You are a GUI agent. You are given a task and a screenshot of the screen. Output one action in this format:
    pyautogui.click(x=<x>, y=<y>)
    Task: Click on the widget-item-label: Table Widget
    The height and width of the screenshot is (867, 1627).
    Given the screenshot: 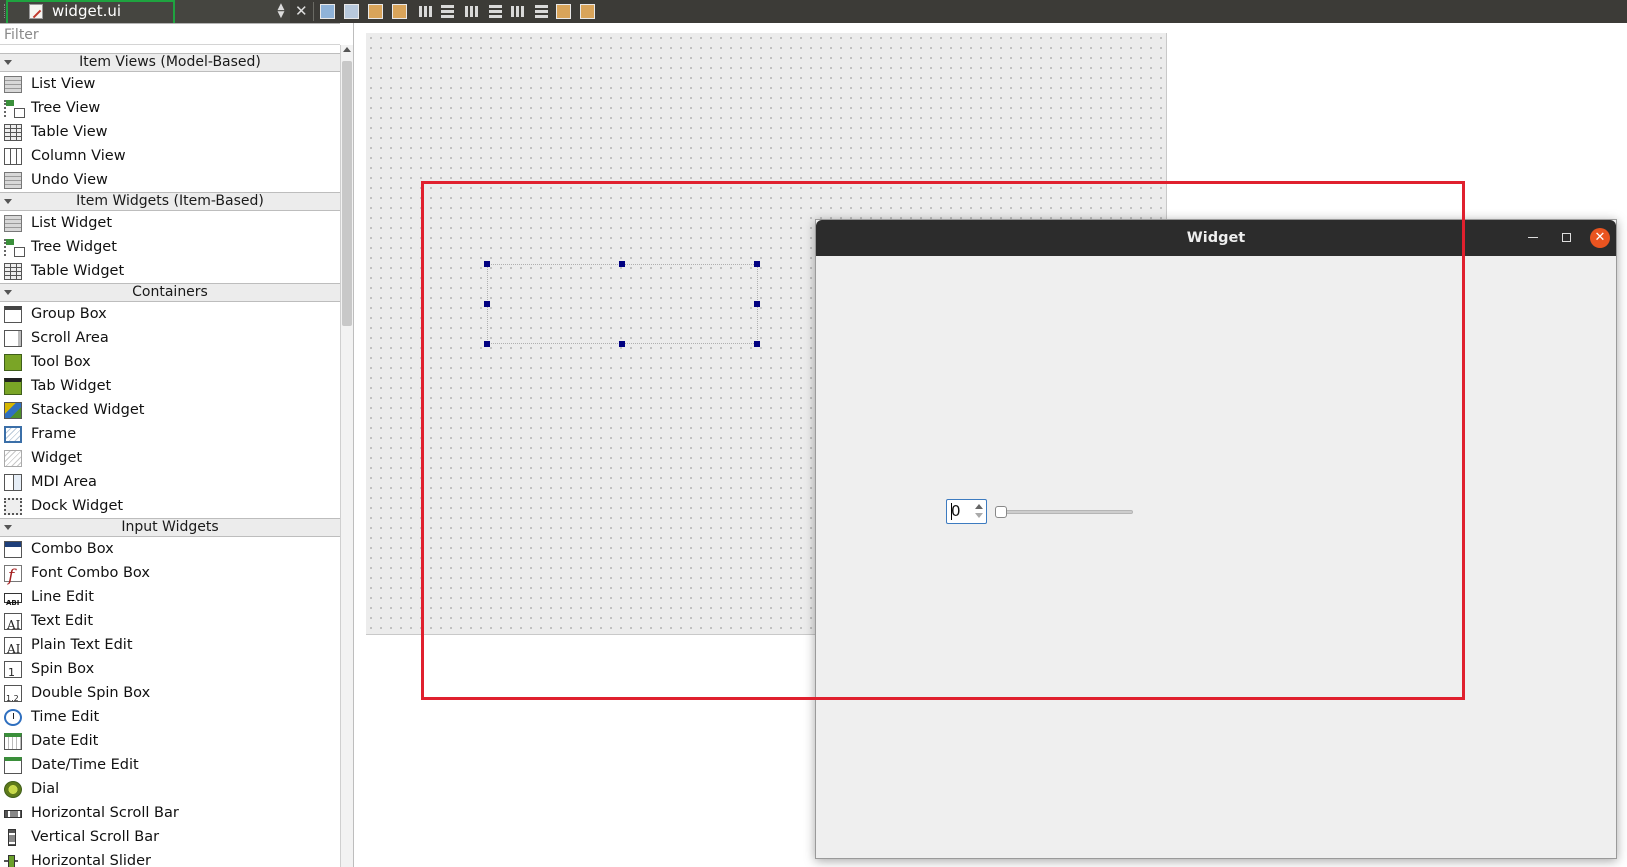 What is the action you would take?
    pyautogui.click(x=78, y=271)
    